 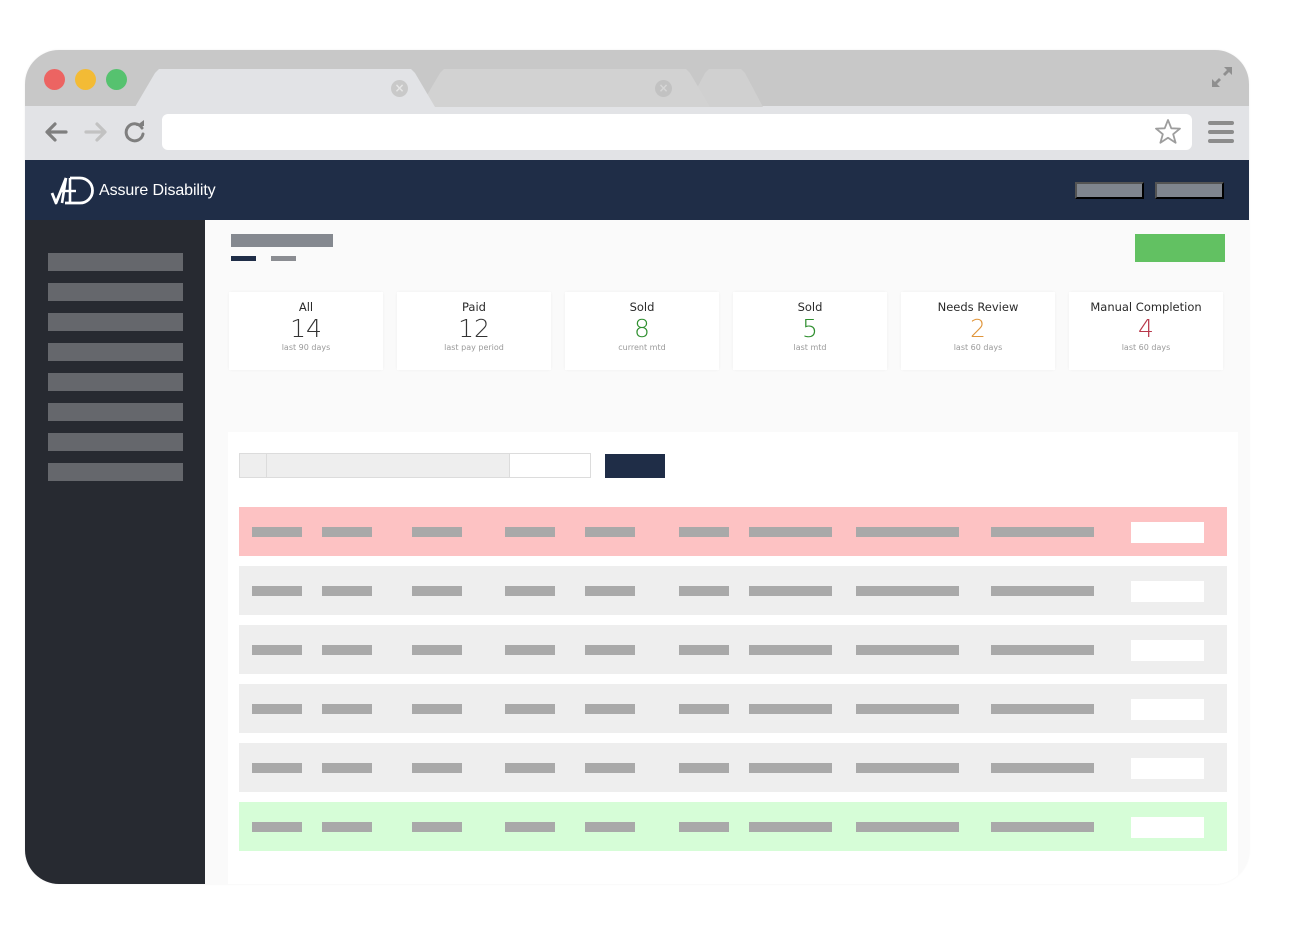 What do you see at coordinates (733, 826) in the screenshot?
I see `table-row-success` at bounding box center [733, 826].